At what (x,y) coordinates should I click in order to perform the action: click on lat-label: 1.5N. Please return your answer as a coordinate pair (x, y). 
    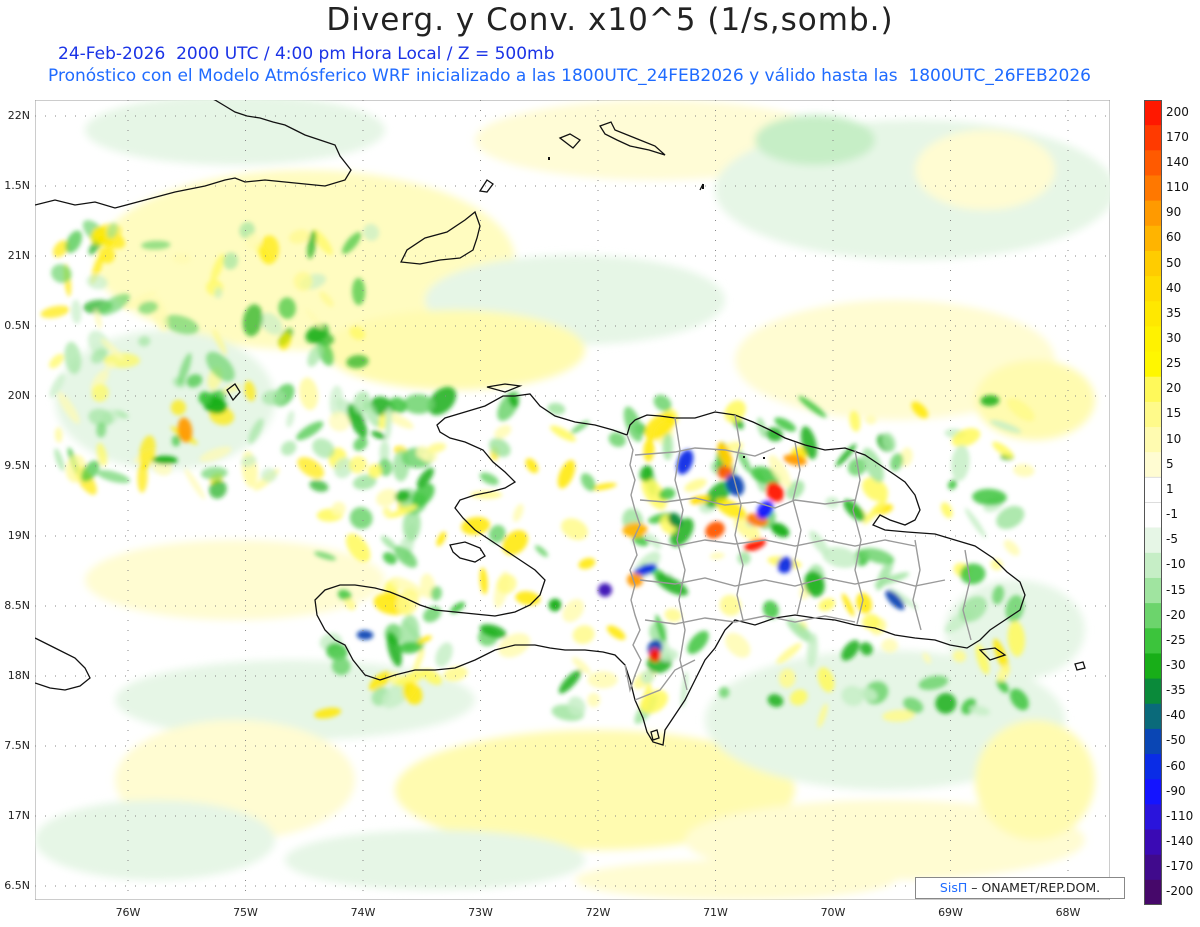
    Looking at the image, I should click on (17, 185).